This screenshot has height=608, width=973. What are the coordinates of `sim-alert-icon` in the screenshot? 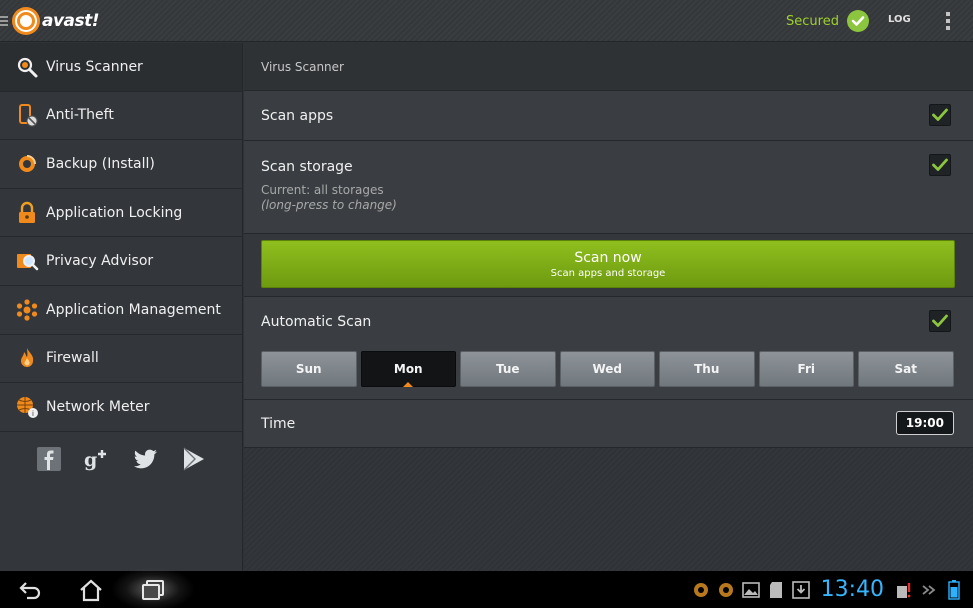 It's located at (904, 590).